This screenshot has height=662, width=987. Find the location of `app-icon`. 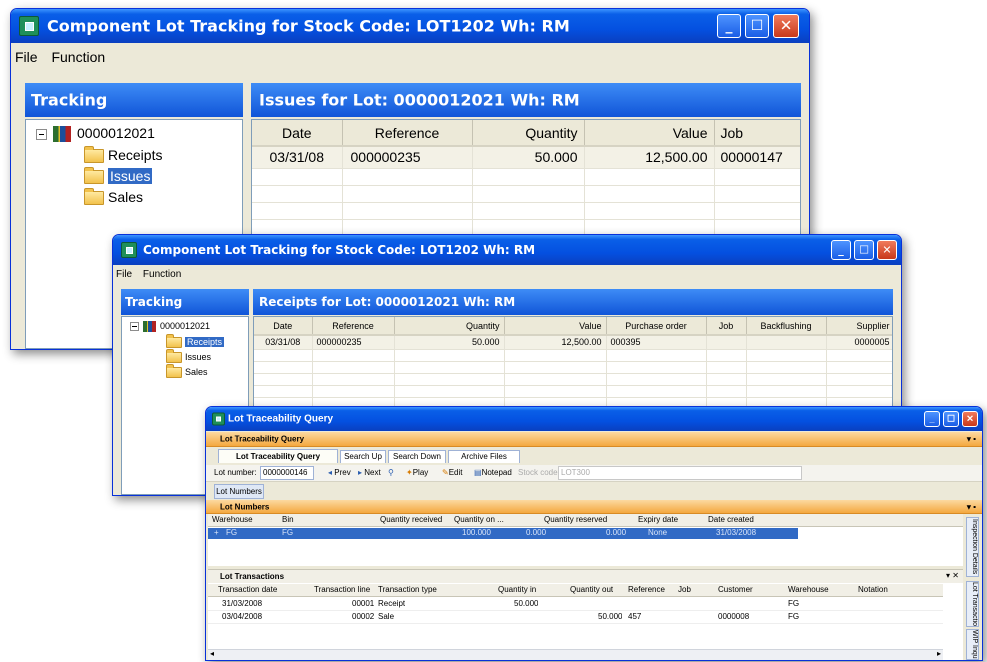

app-icon is located at coordinates (218, 419).